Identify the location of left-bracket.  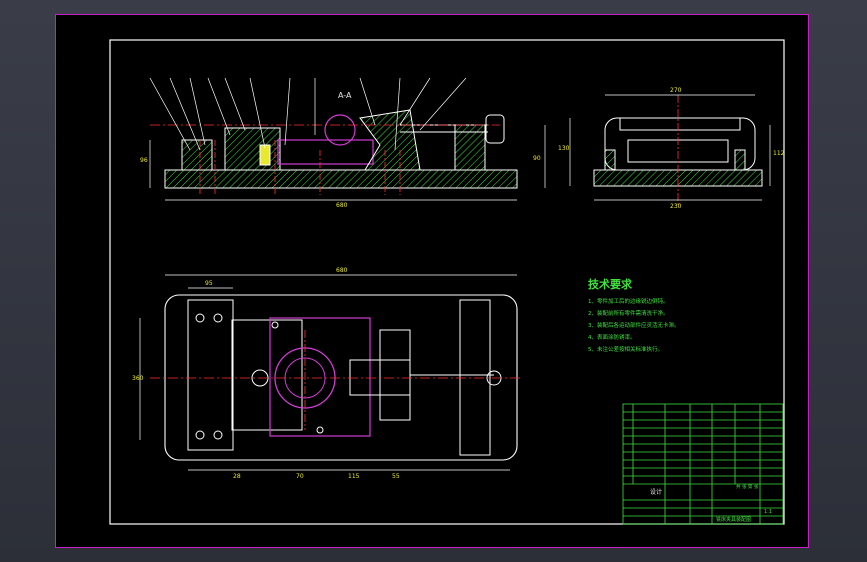
(197, 155).